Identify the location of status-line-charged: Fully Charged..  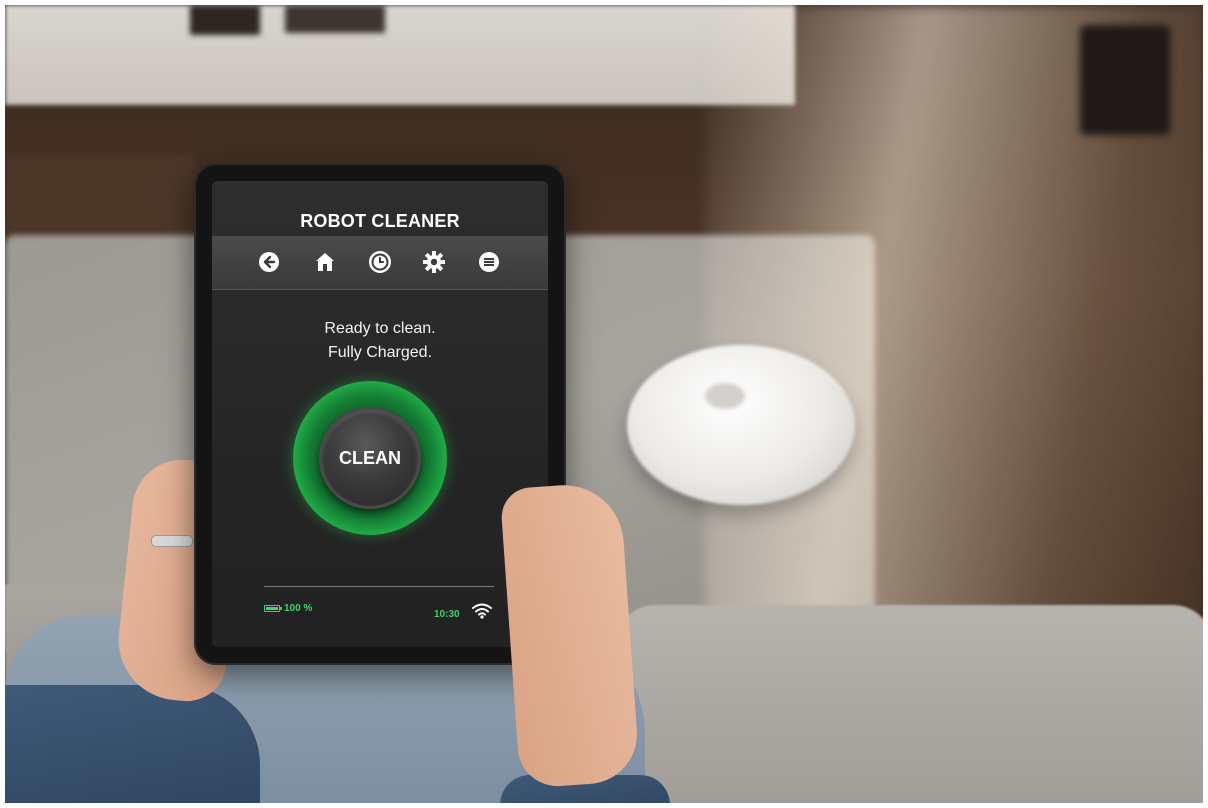
(380, 352).